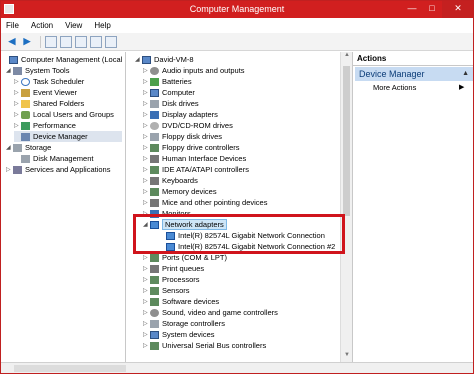  What do you see at coordinates (191, 147) in the screenshot?
I see `device-category: ▷ Floppy drive controllers` at bounding box center [191, 147].